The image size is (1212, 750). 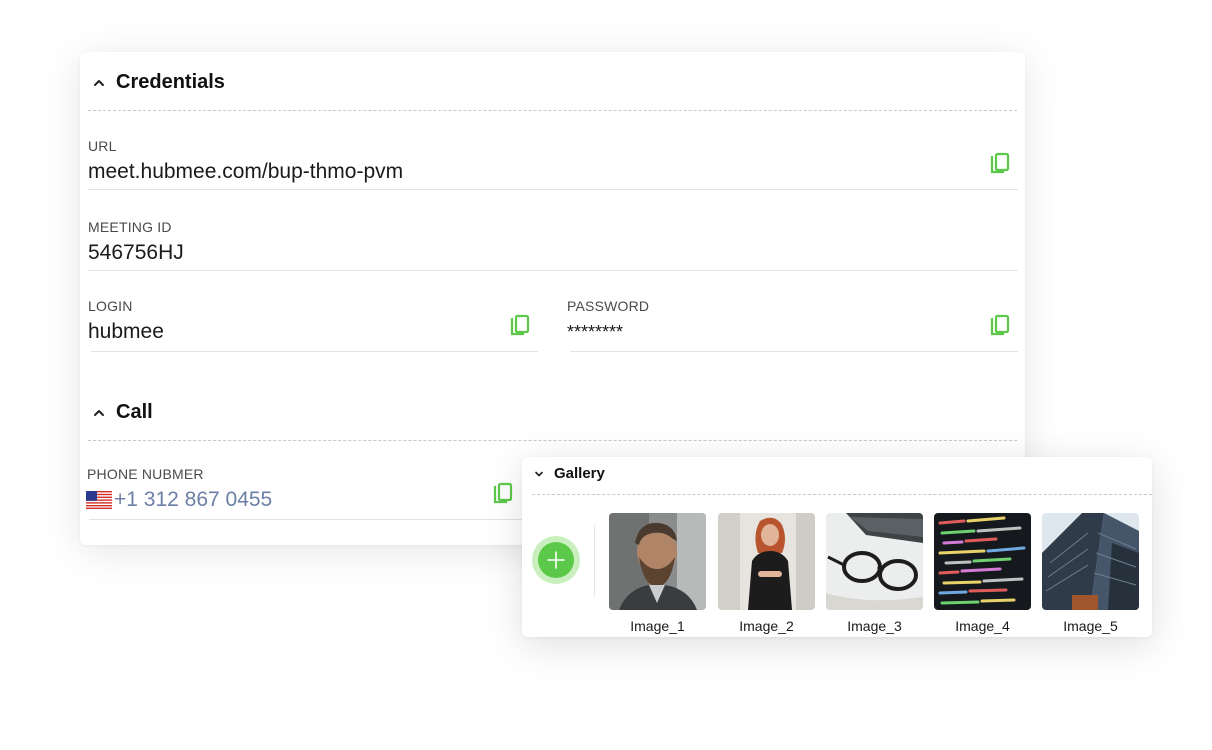 I want to click on gallery-section-toggle: Gallery, so click(x=569, y=473).